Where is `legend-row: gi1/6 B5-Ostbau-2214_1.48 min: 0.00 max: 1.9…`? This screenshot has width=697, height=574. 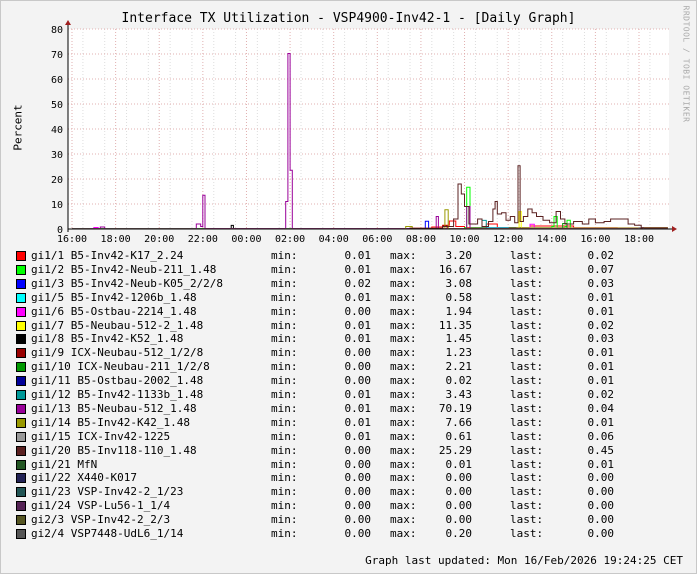
legend-row: gi1/6 B5-Ostbau-2214_1.48 min: 0.00 max: 1.9… is located at coordinates (348, 312).